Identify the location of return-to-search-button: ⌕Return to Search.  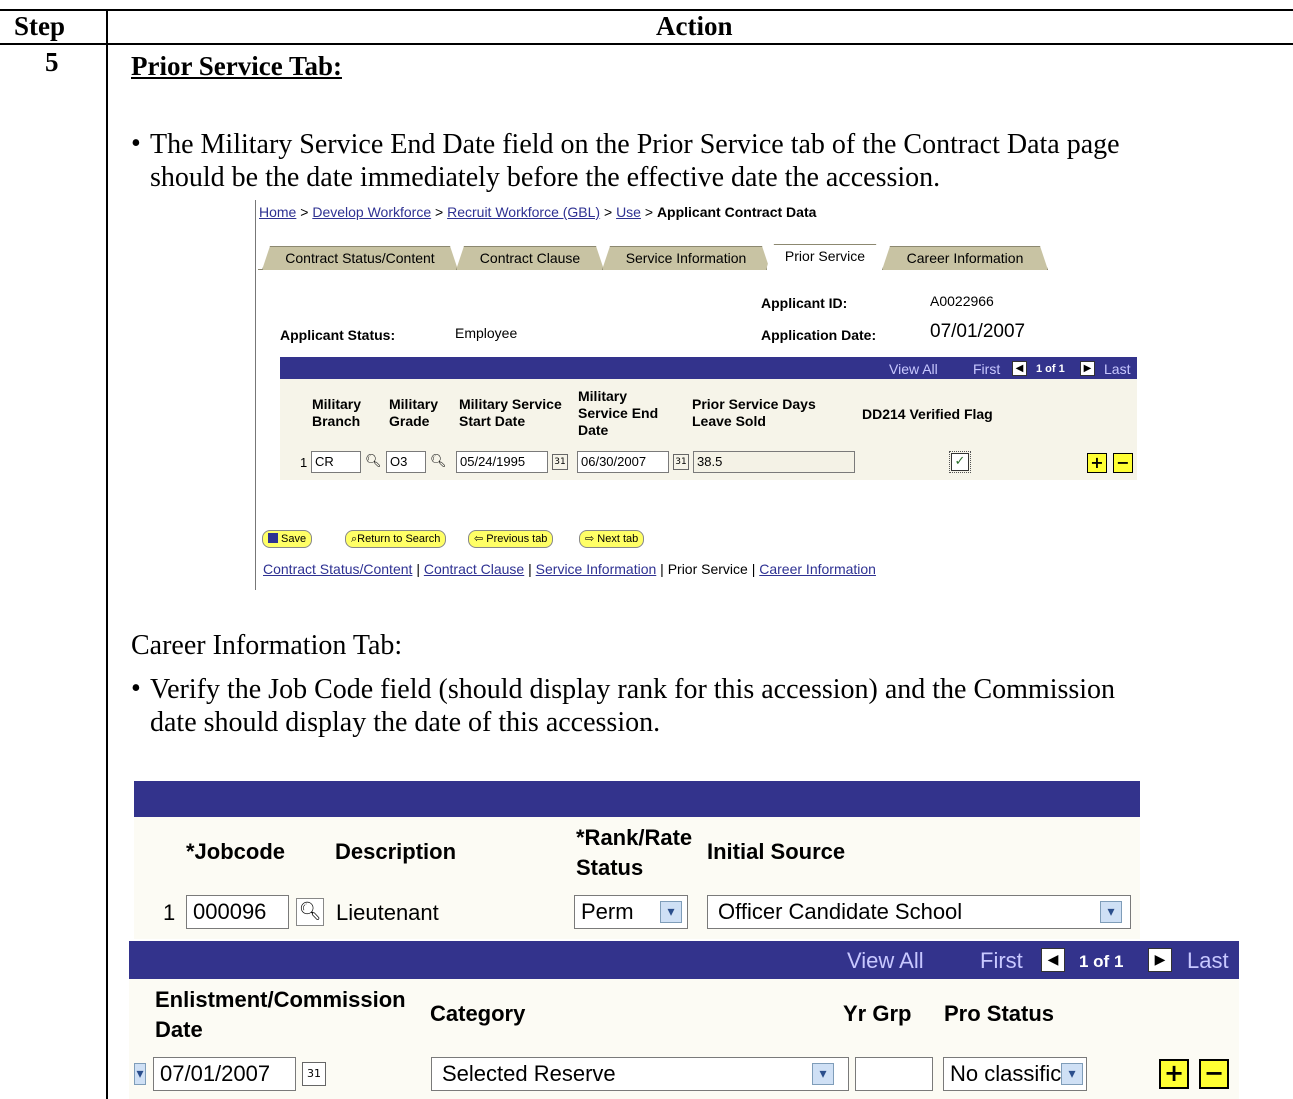
(396, 539).